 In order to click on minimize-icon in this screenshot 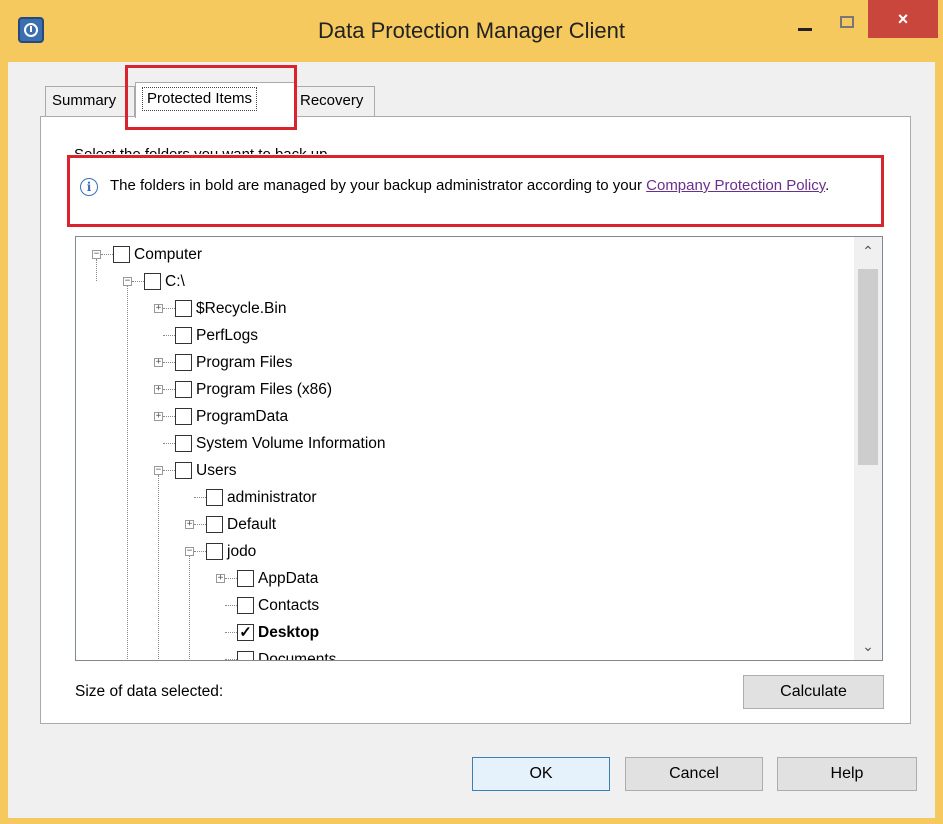, I will do `click(805, 29)`.